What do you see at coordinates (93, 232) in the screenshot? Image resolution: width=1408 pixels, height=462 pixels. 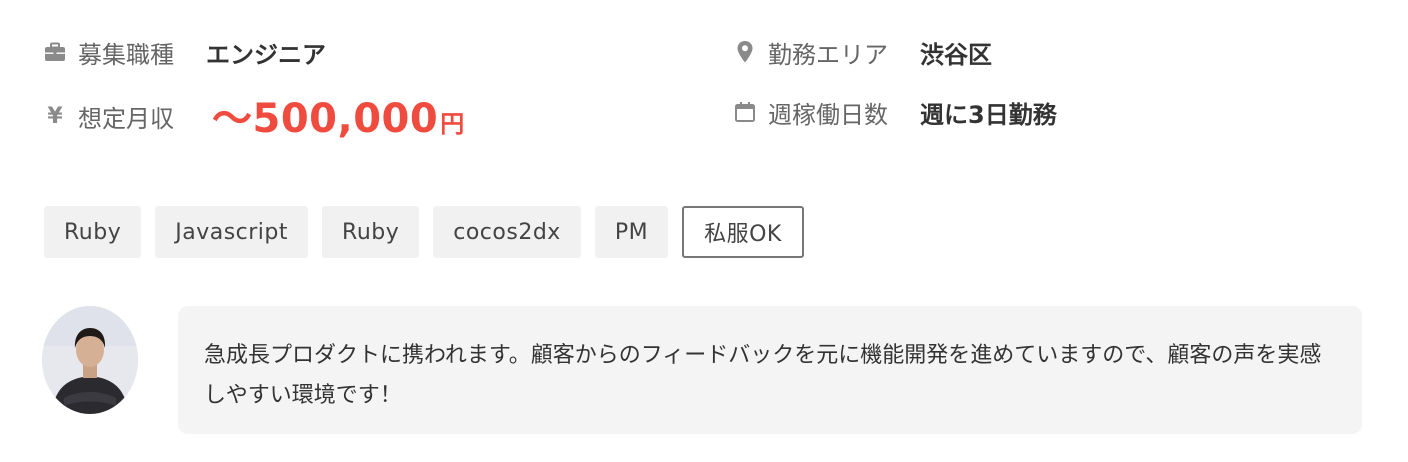 I see `tag-ruby: Ruby` at bounding box center [93, 232].